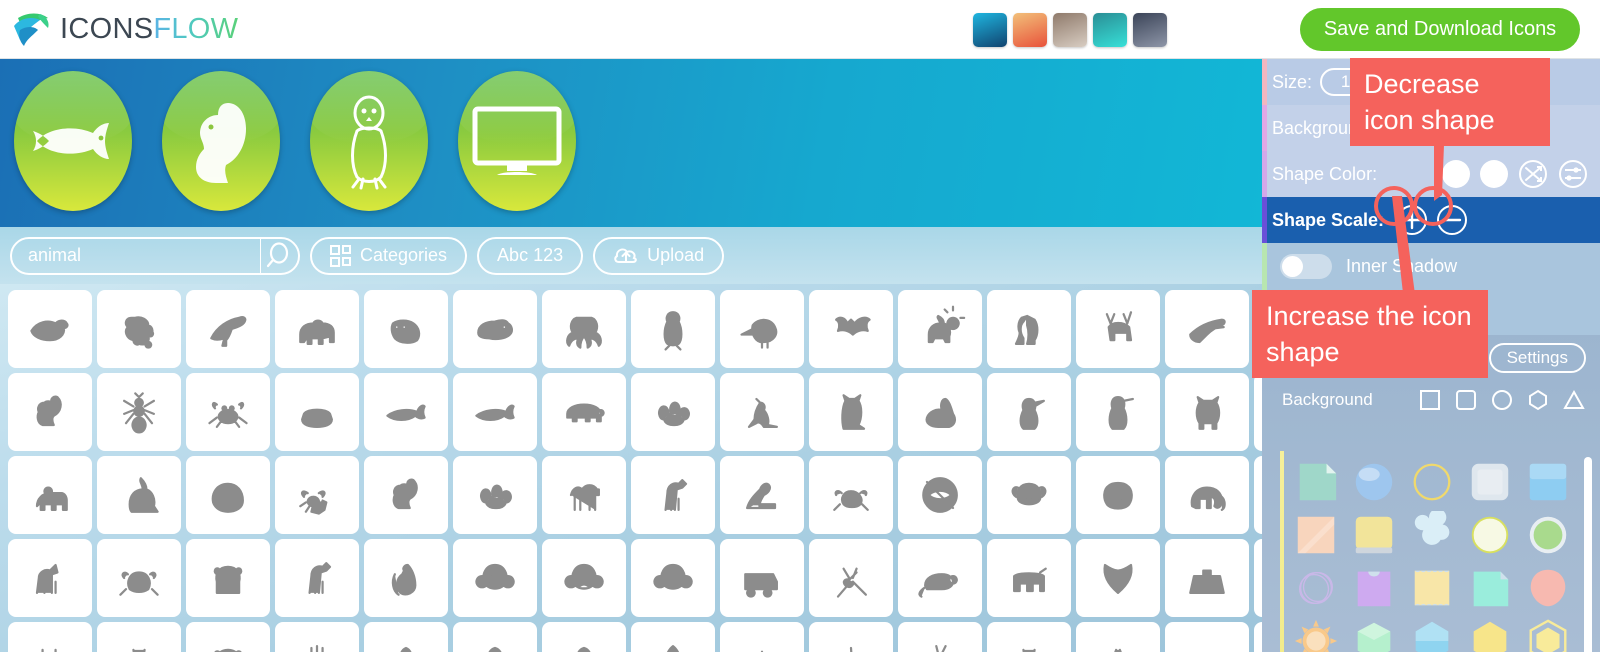  Describe the element at coordinates (940, 578) in the screenshot. I see `icon-tile-rat` at that location.